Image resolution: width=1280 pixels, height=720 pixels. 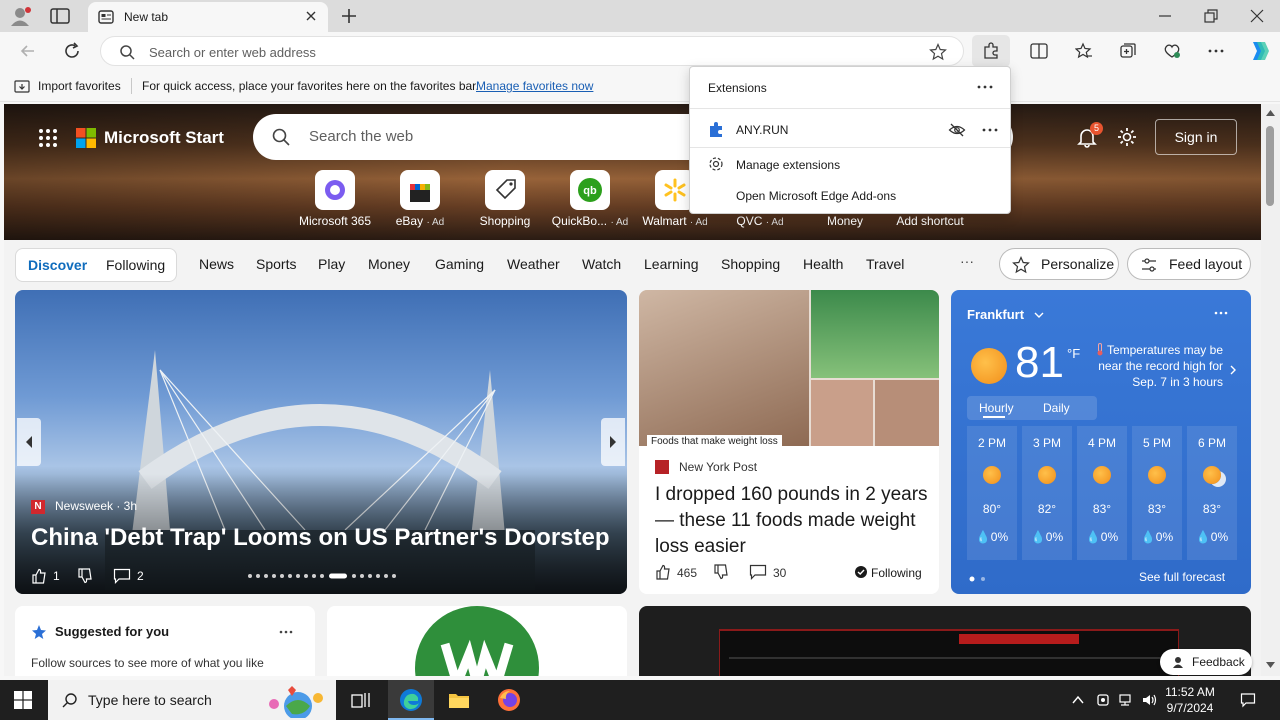 I want to click on story-source: Newsweek · 3h, so click(x=96, y=506).